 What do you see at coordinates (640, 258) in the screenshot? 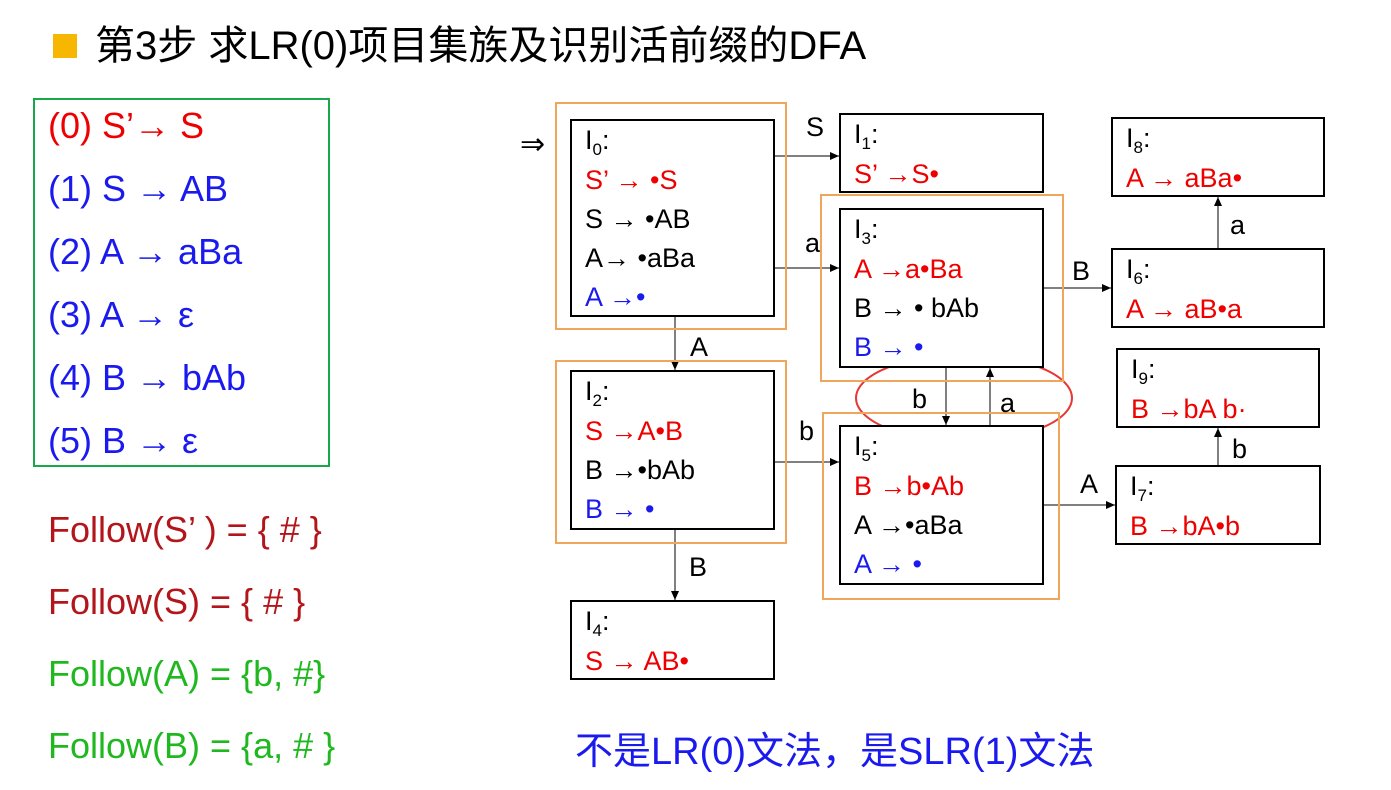
I see `lr-item: A→ •aBa` at bounding box center [640, 258].